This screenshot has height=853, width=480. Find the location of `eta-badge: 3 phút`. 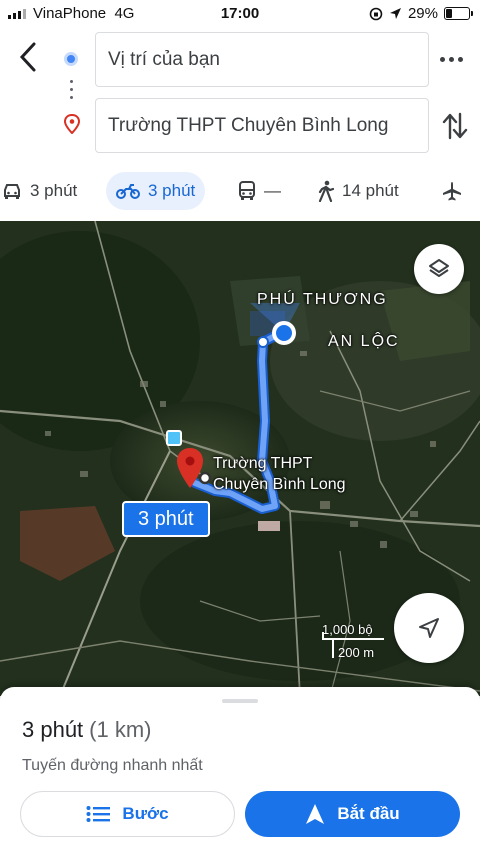

eta-badge: 3 phút is located at coordinates (166, 519).